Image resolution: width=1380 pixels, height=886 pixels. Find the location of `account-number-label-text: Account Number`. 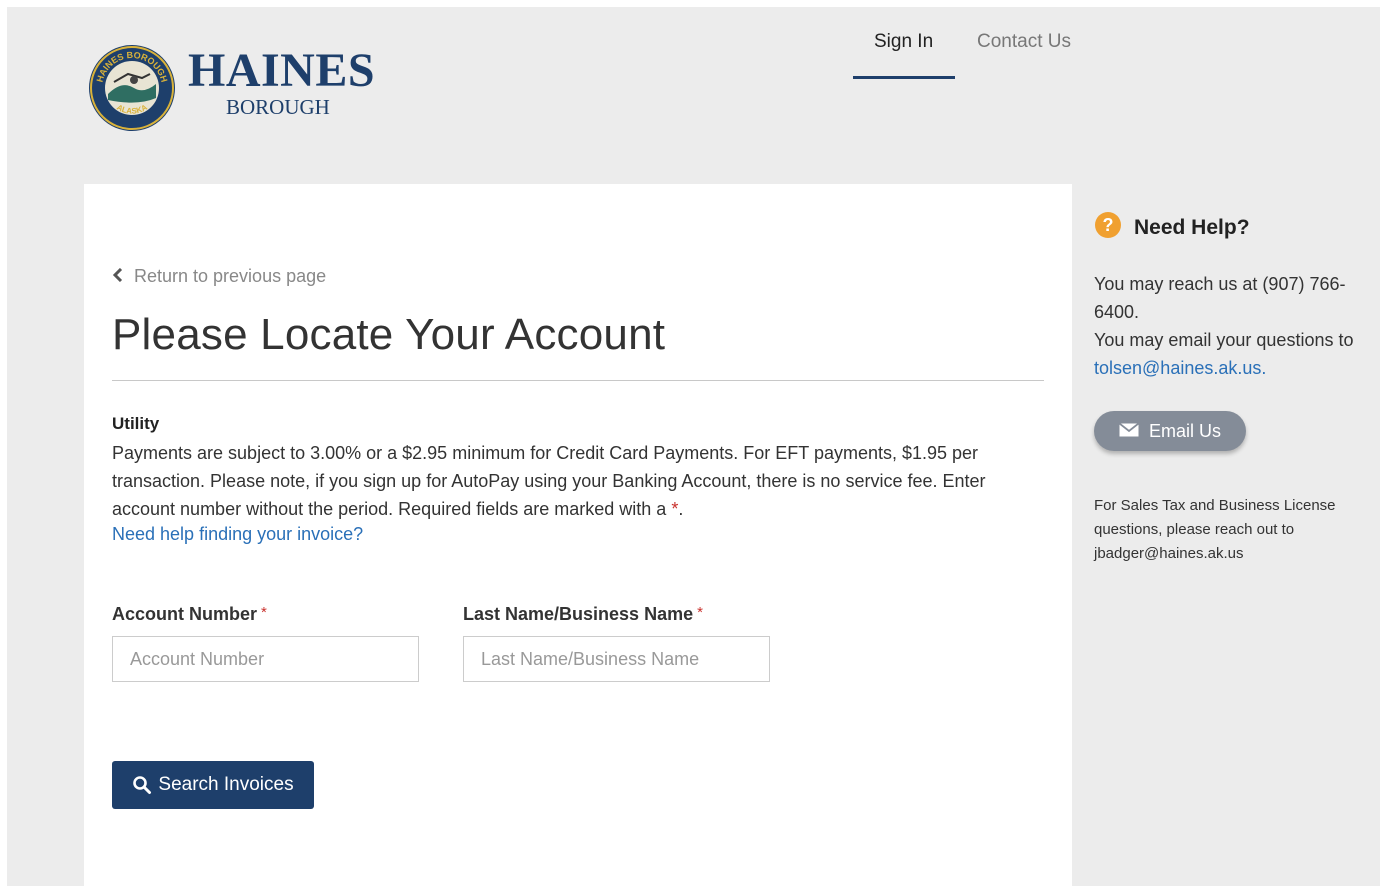

account-number-label-text: Account Number is located at coordinates (185, 614).